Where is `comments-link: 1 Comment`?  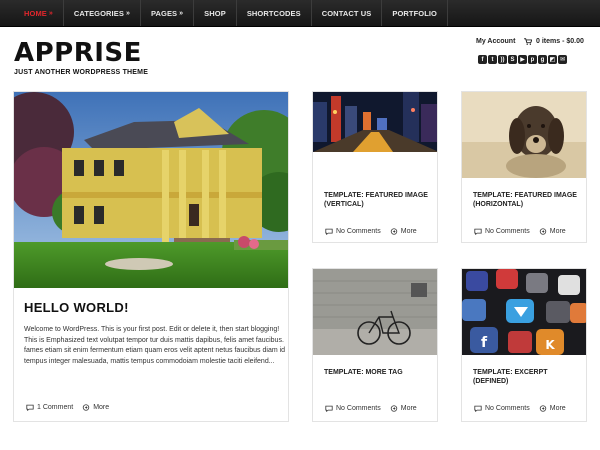
comments-link: 1 Comment is located at coordinates (49, 407).